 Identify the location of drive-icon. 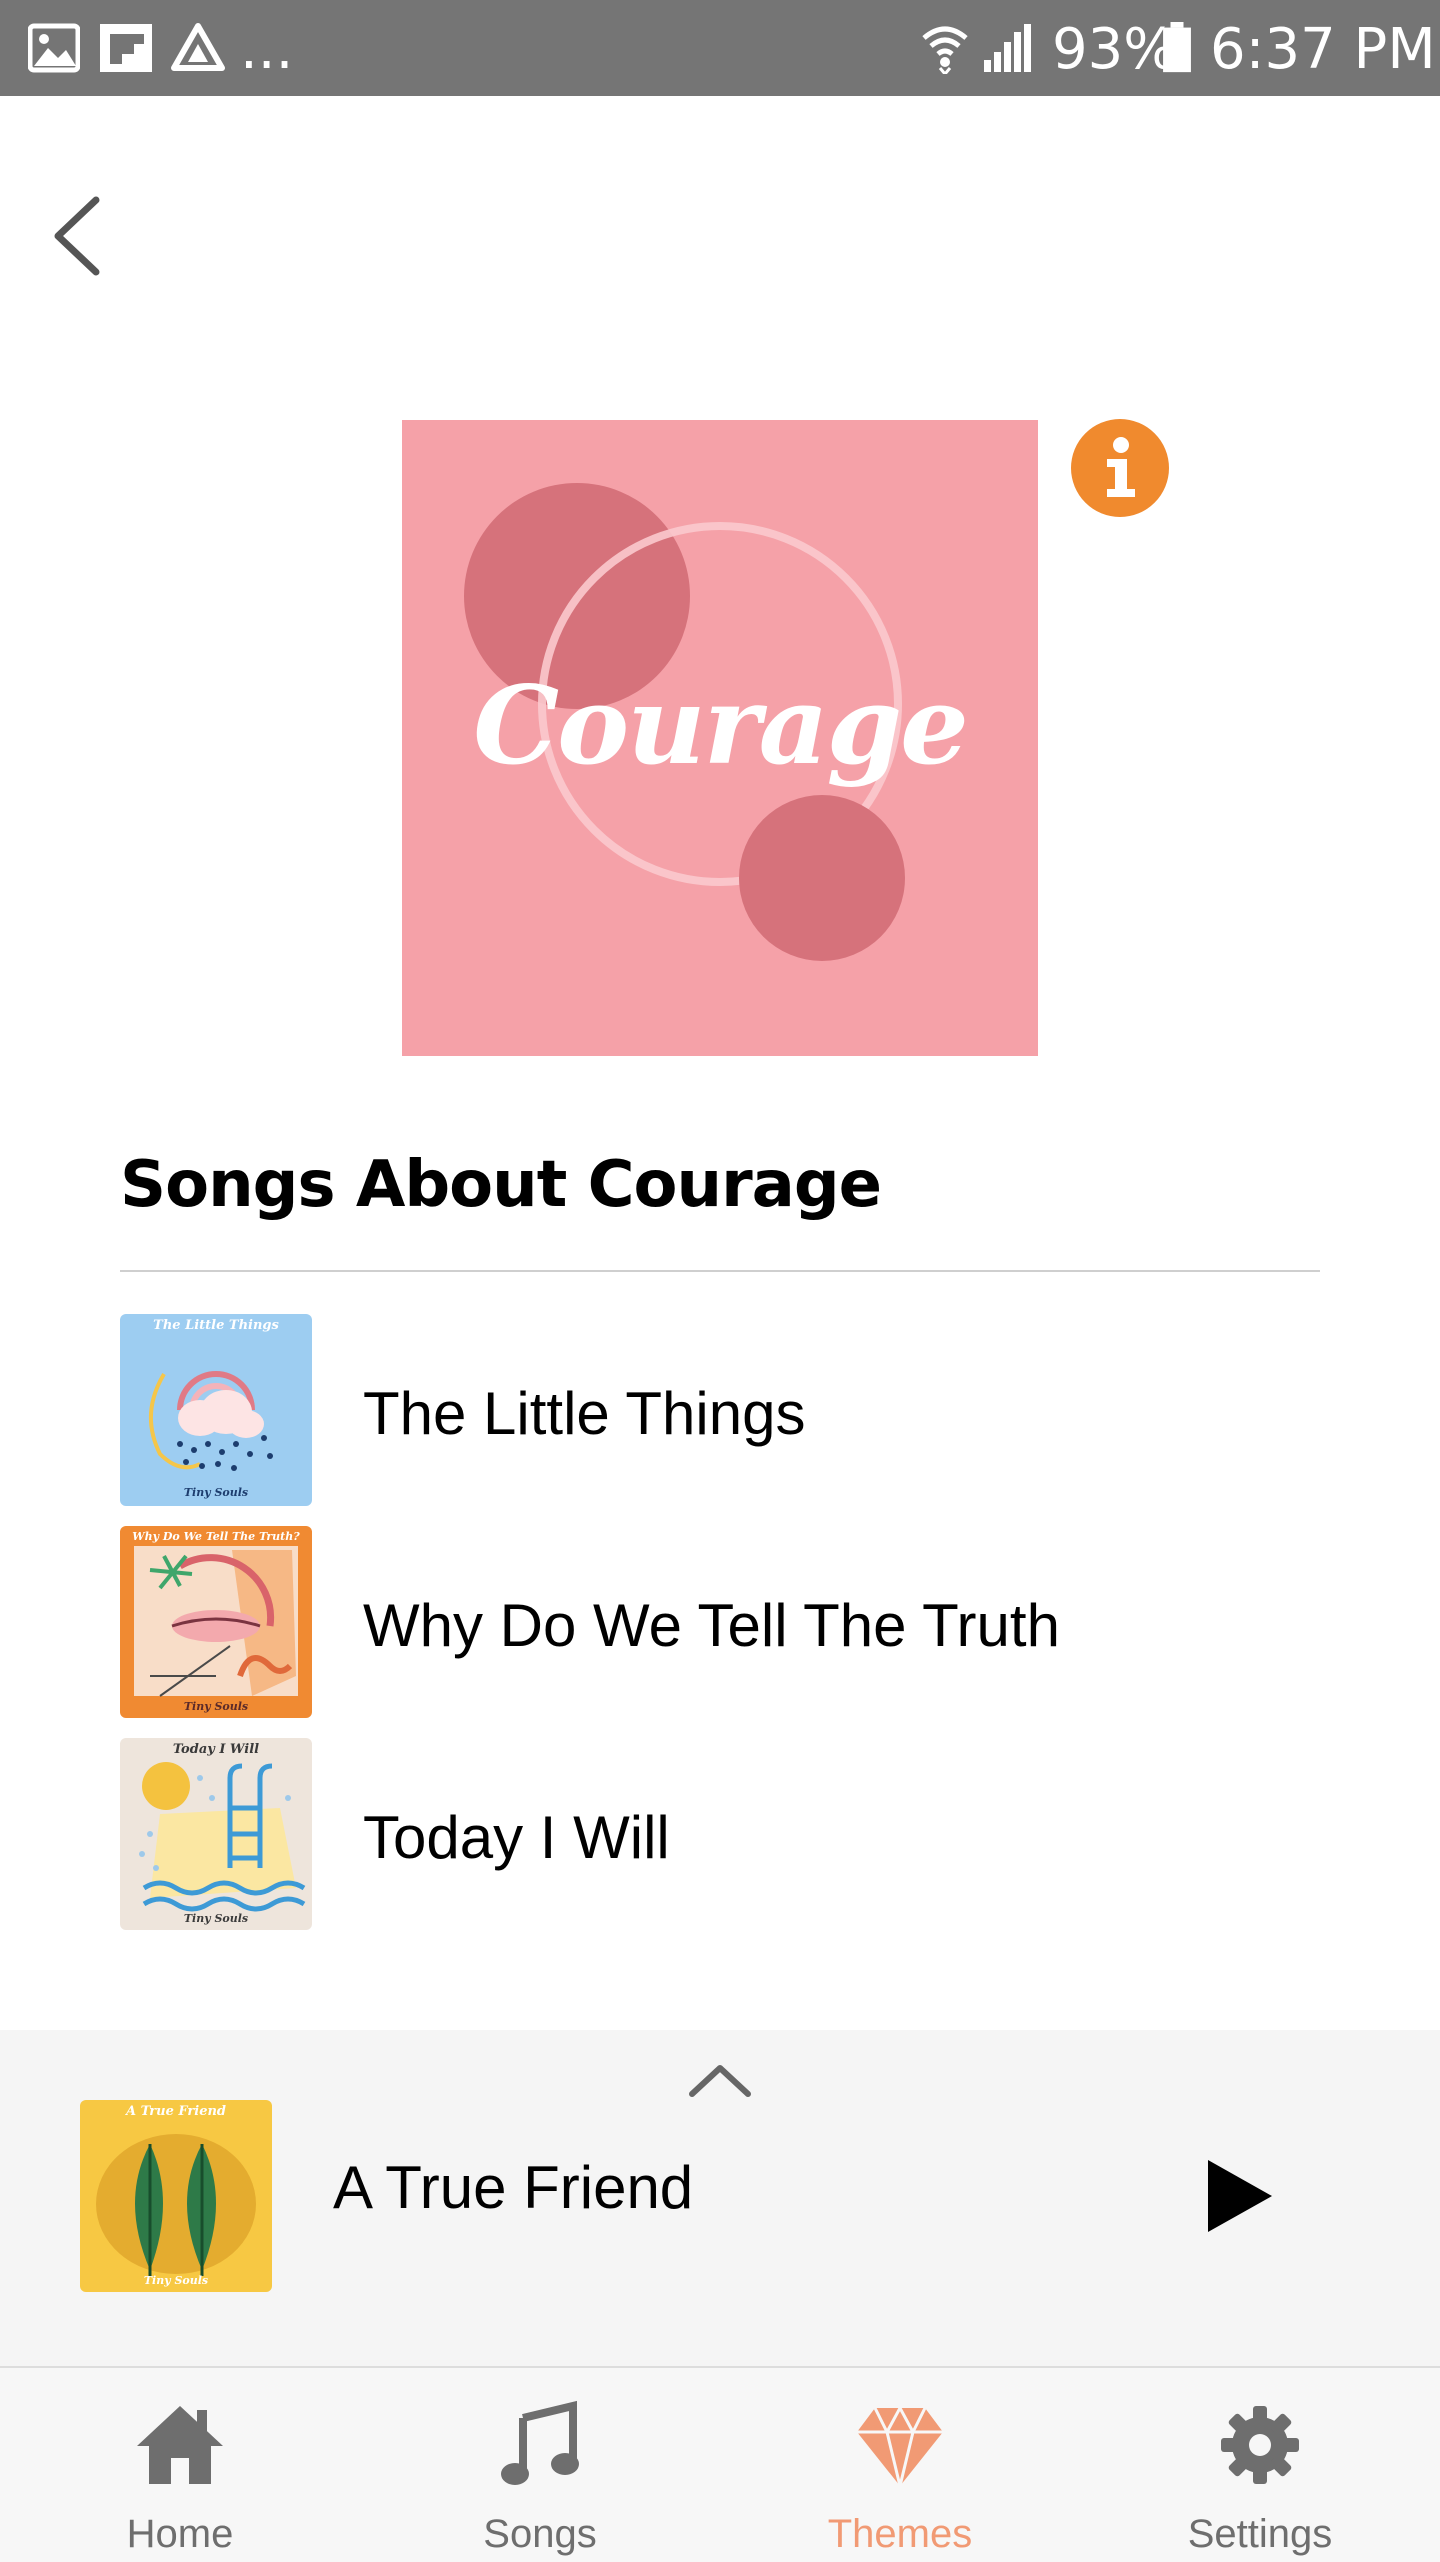
(198, 47).